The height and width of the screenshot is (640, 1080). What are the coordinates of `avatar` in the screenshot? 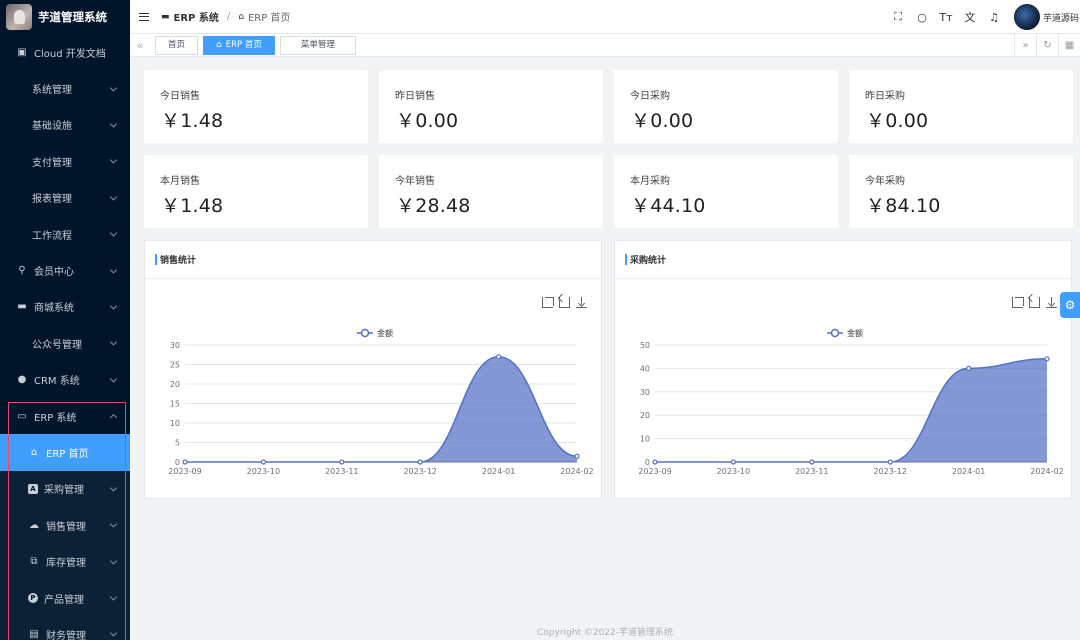 It's located at (1027, 17).